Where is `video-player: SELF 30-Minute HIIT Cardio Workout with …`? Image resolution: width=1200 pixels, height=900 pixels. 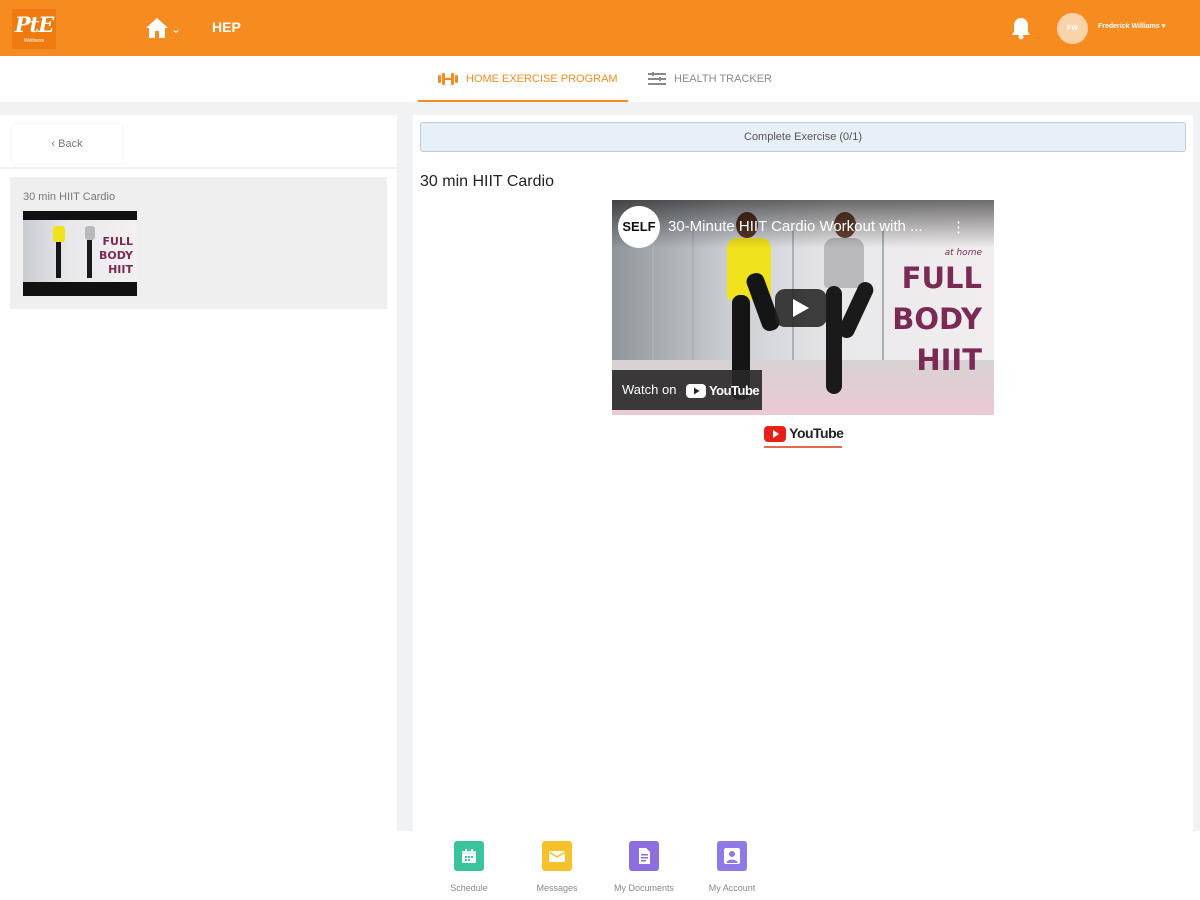 video-player: SELF 30-Minute HIIT Cardio Workout with … is located at coordinates (803, 307).